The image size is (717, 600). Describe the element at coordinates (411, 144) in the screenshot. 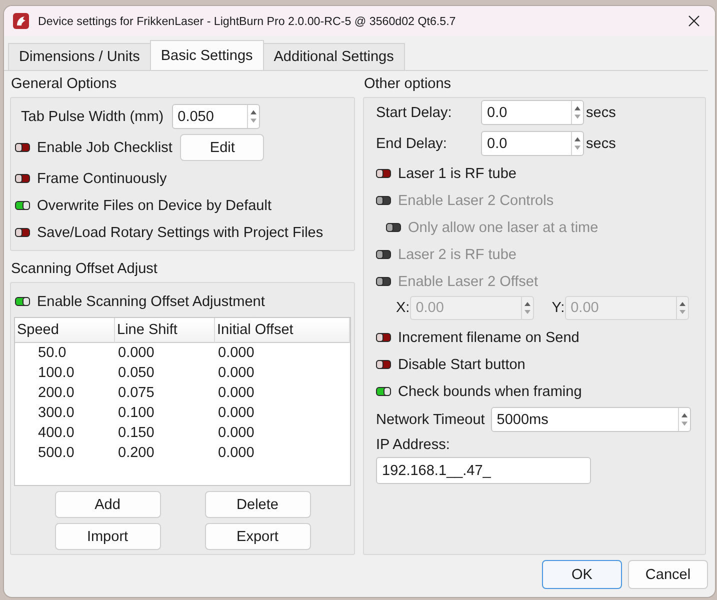

I see `field-label: End Delay:` at that location.